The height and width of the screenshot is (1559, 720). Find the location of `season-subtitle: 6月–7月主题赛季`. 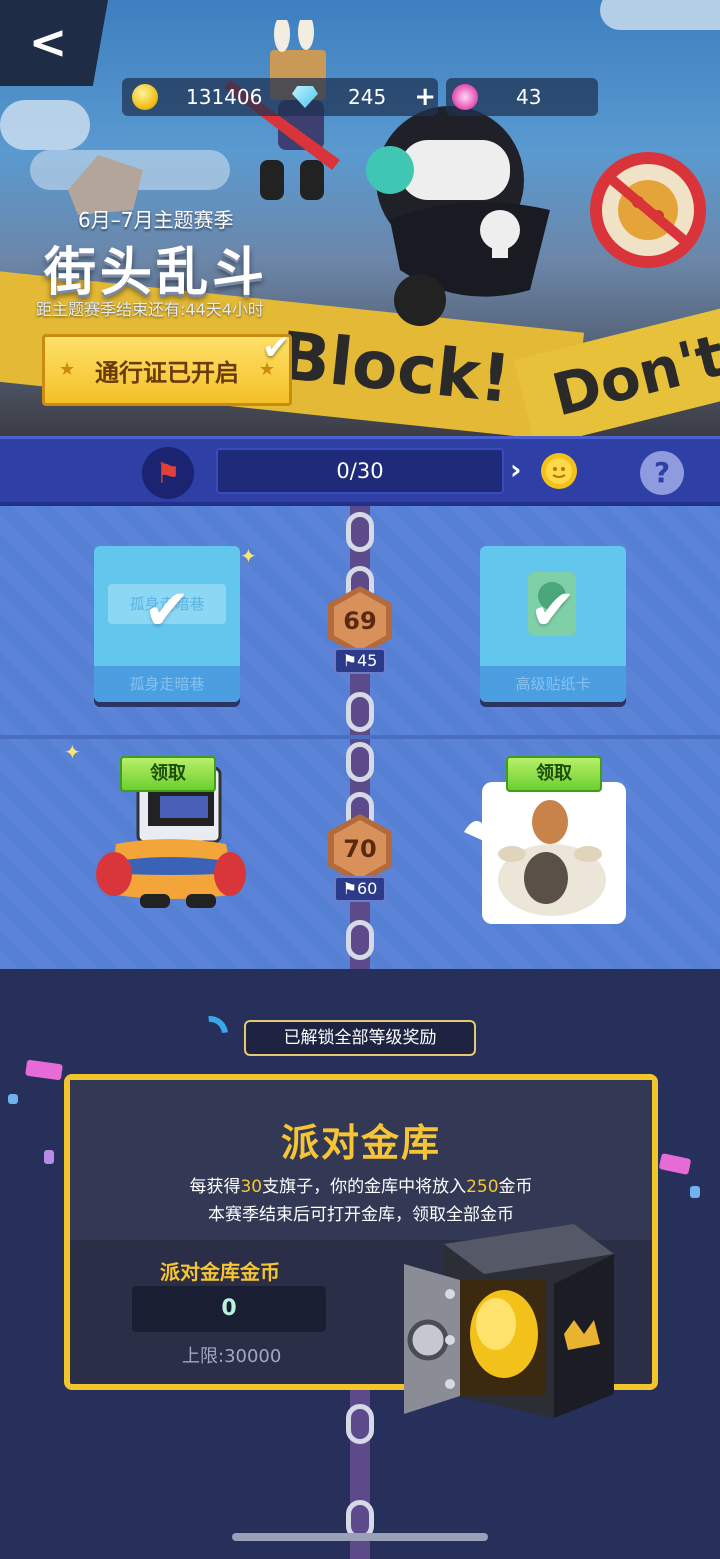

season-subtitle: 6月–7月主题赛季 is located at coordinates (156, 220).